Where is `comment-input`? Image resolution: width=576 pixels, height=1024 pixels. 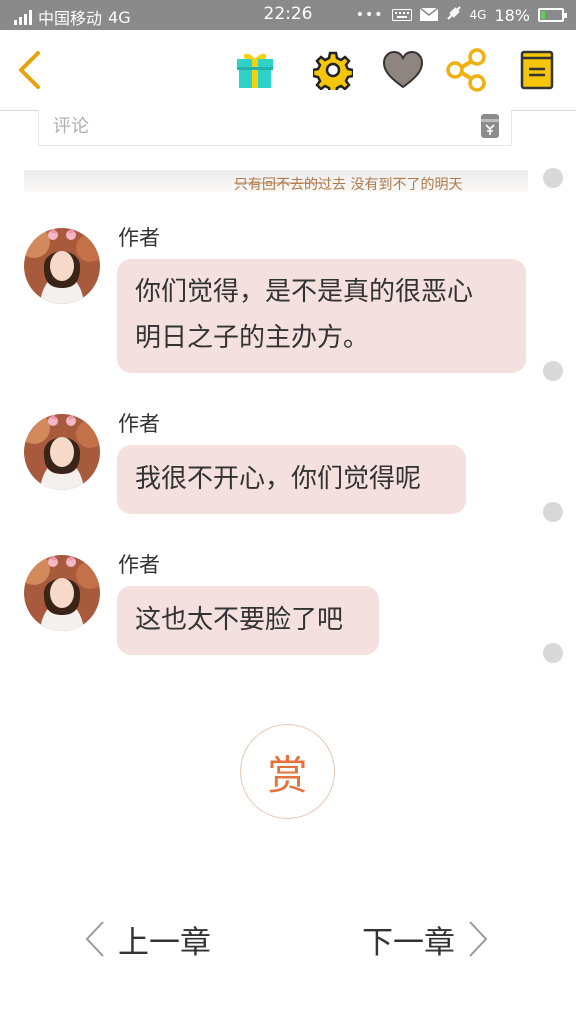
comment-input is located at coordinates (253, 126).